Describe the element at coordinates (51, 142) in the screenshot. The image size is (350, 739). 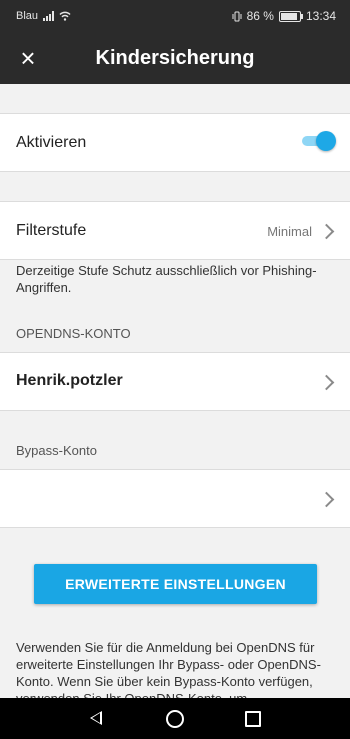
I see `activate-label: Aktivieren` at that location.